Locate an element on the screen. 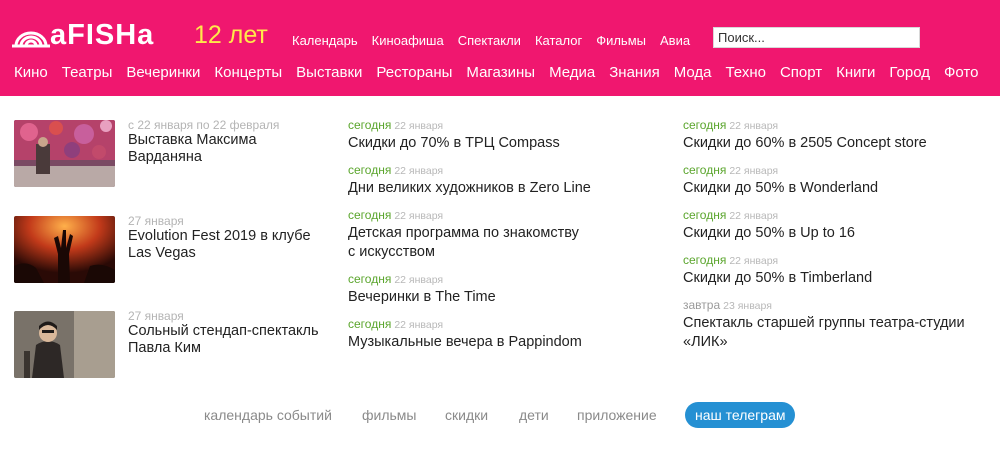 The height and width of the screenshot is (450, 1000). event-date: с 22 января по 22 февраля is located at coordinates (204, 125).